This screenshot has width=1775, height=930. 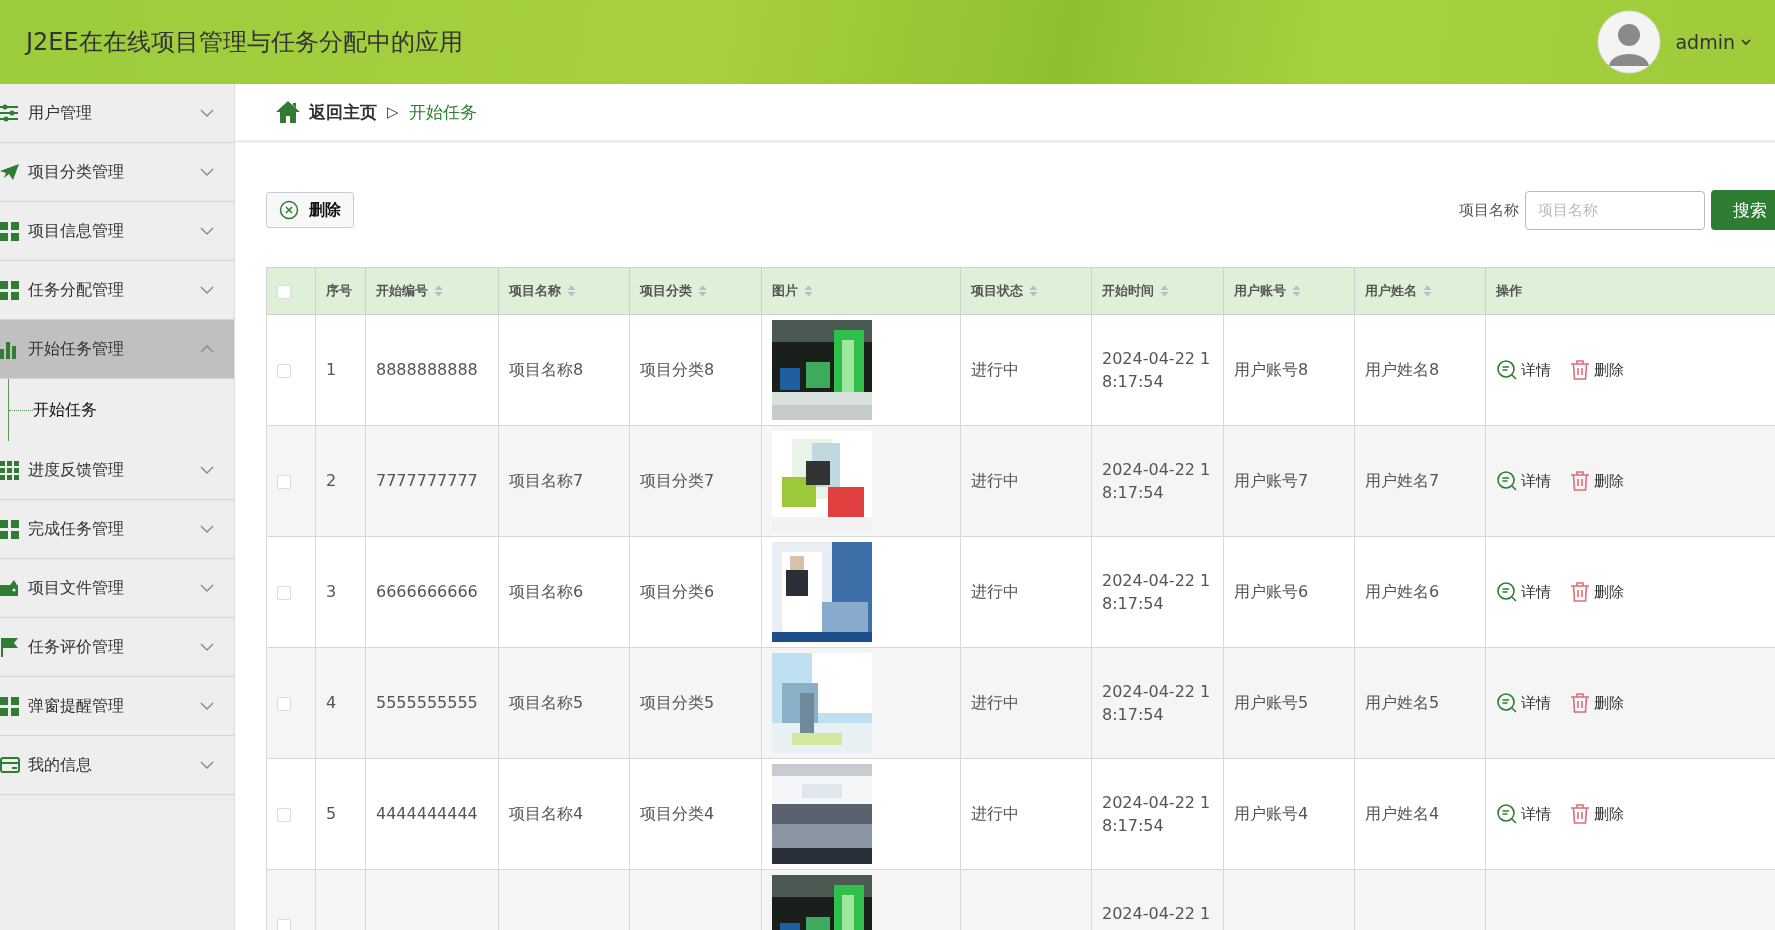 I want to click on close-icon, so click(x=289, y=210).